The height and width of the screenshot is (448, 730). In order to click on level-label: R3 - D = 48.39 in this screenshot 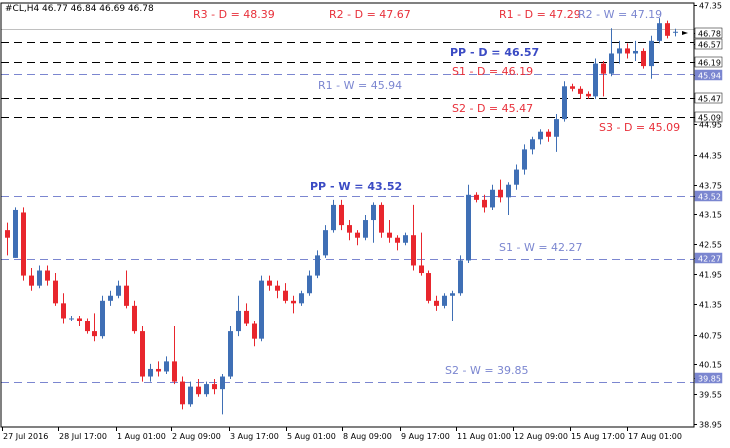, I will do `click(234, 14)`.